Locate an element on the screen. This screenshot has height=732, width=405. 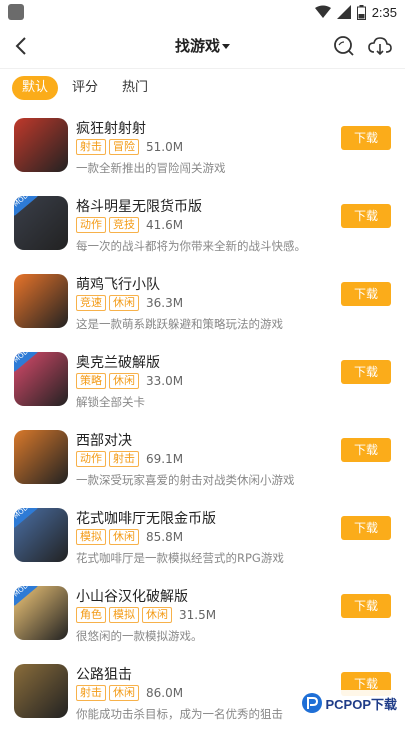
game-size: 86.0M is located at coordinates (165, 693).